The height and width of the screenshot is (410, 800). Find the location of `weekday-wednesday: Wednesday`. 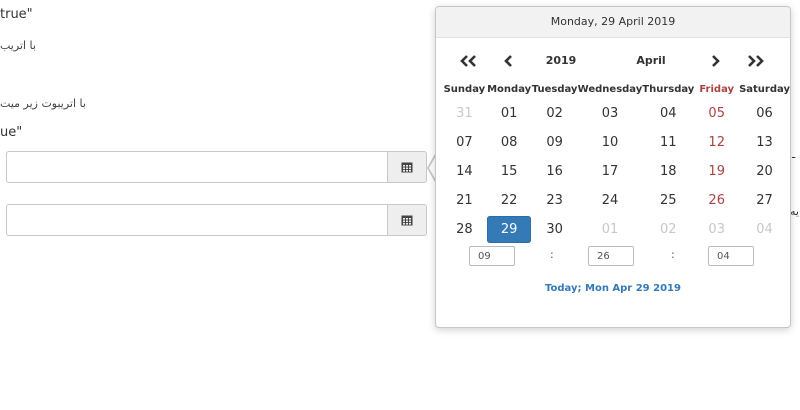

weekday-wednesday: Wednesday is located at coordinates (610, 89).